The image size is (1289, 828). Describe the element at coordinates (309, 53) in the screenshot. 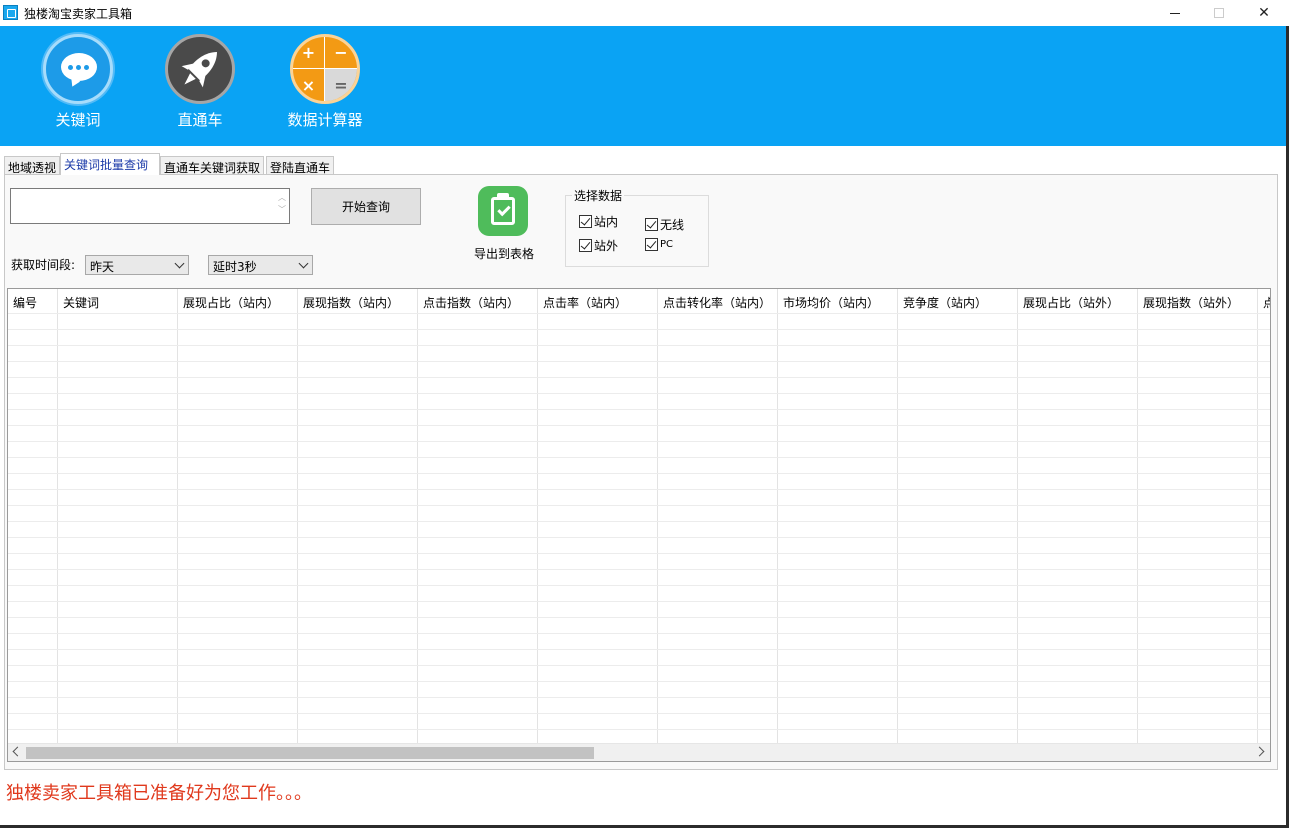

I see `plus-icon: +` at that location.